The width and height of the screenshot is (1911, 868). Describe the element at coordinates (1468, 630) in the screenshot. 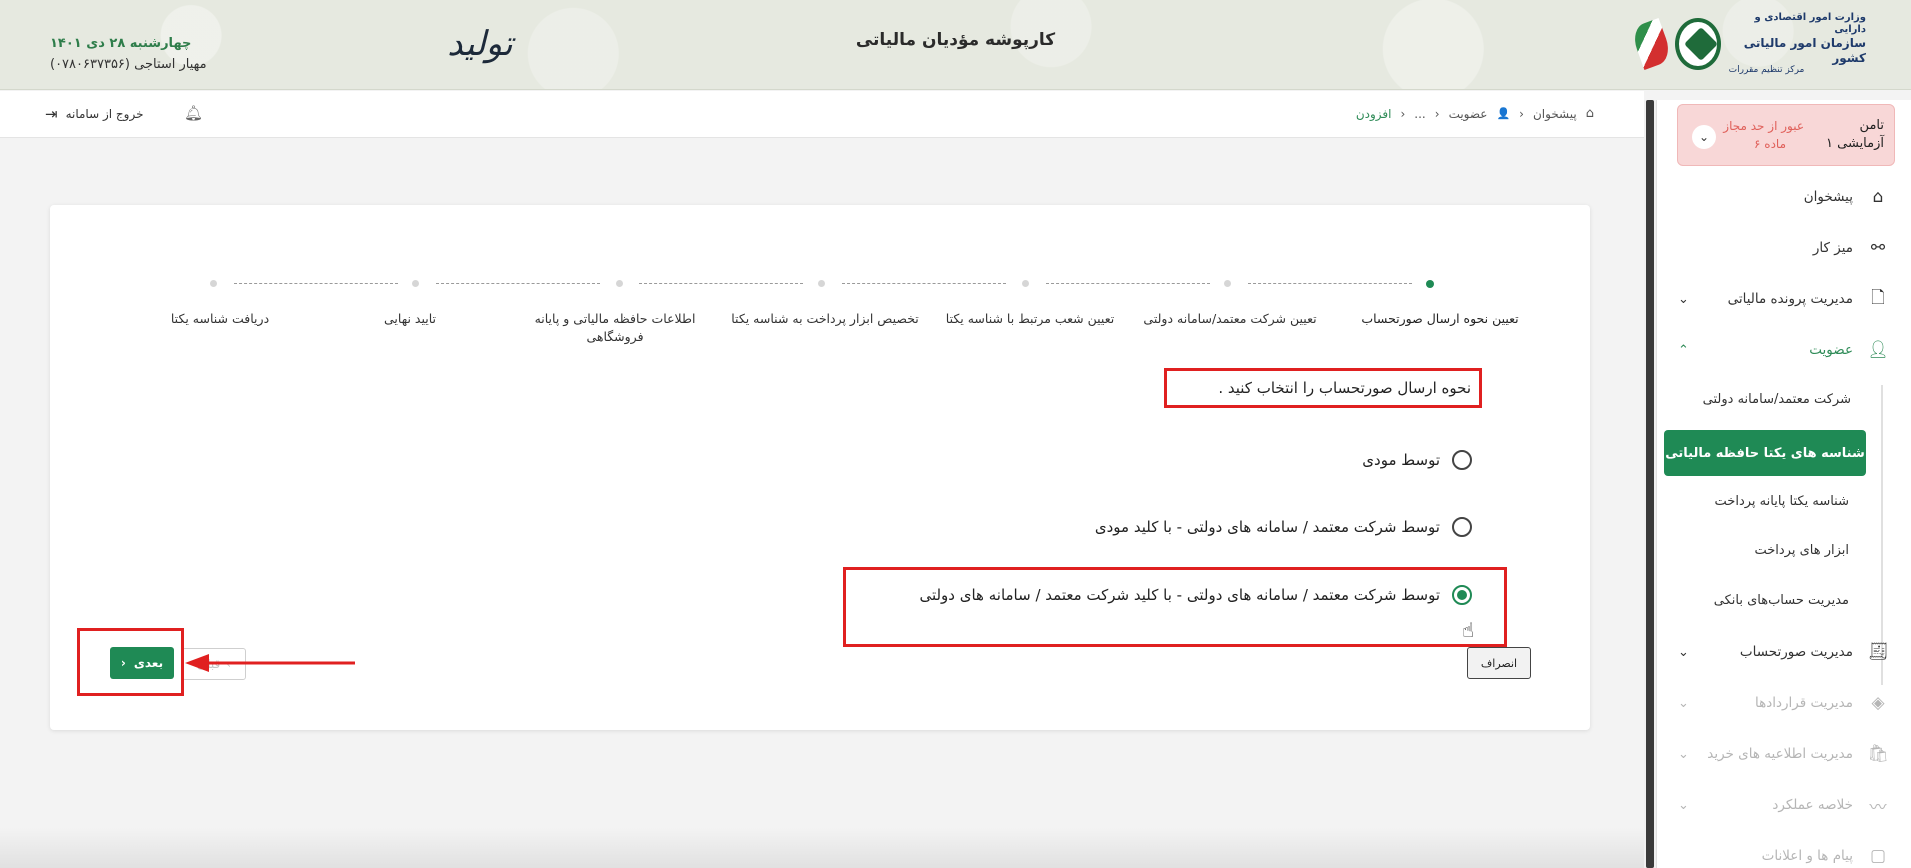

I see `hand-cursor-icon: ☝` at that location.